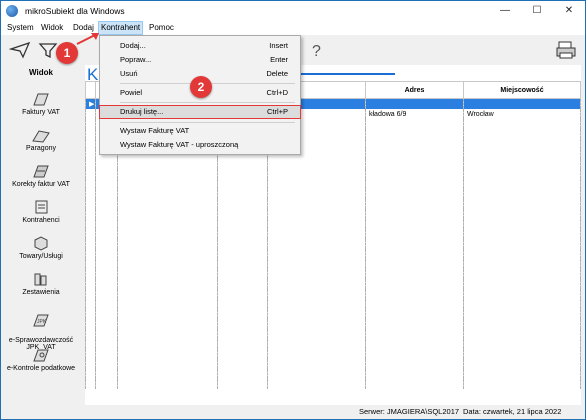 This screenshot has width=586, height=420. Describe the element at coordinates (505, 11) in the screenshot. I see `minimize-button: —` at that location.